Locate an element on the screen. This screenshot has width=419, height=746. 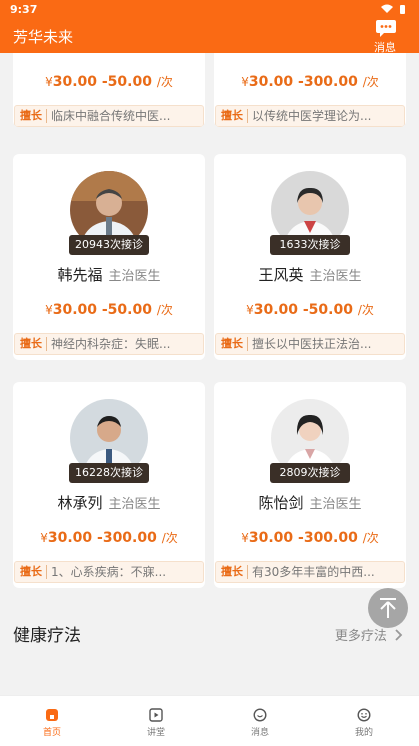
tab-home: 首页 is located at coordinates (52, 721).